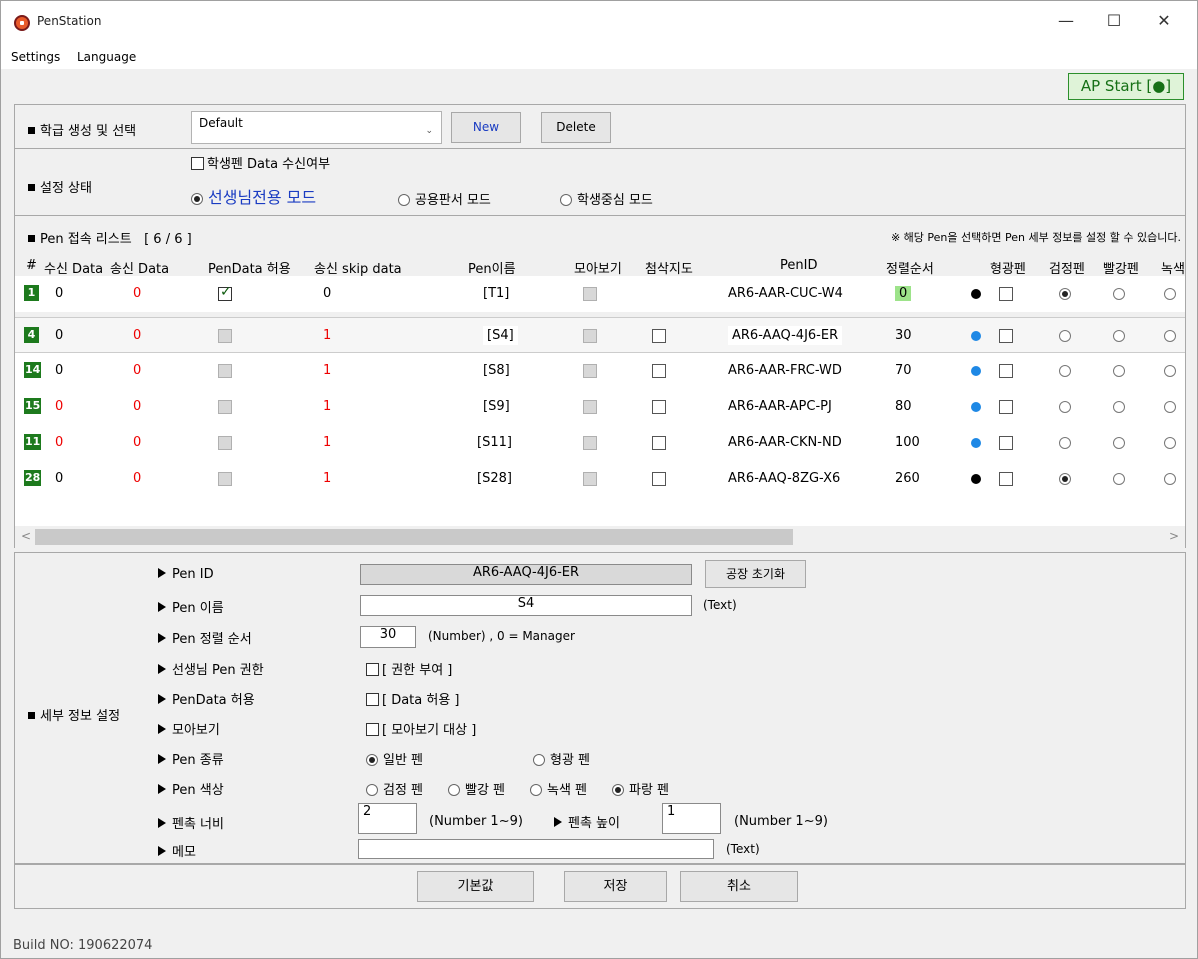 The image size is (1198, 959). What do you see at coordinates (191, 822) in the screenshot?
I see `nib-width-label: 펜촉 너비` at bounding box center [191, 822].